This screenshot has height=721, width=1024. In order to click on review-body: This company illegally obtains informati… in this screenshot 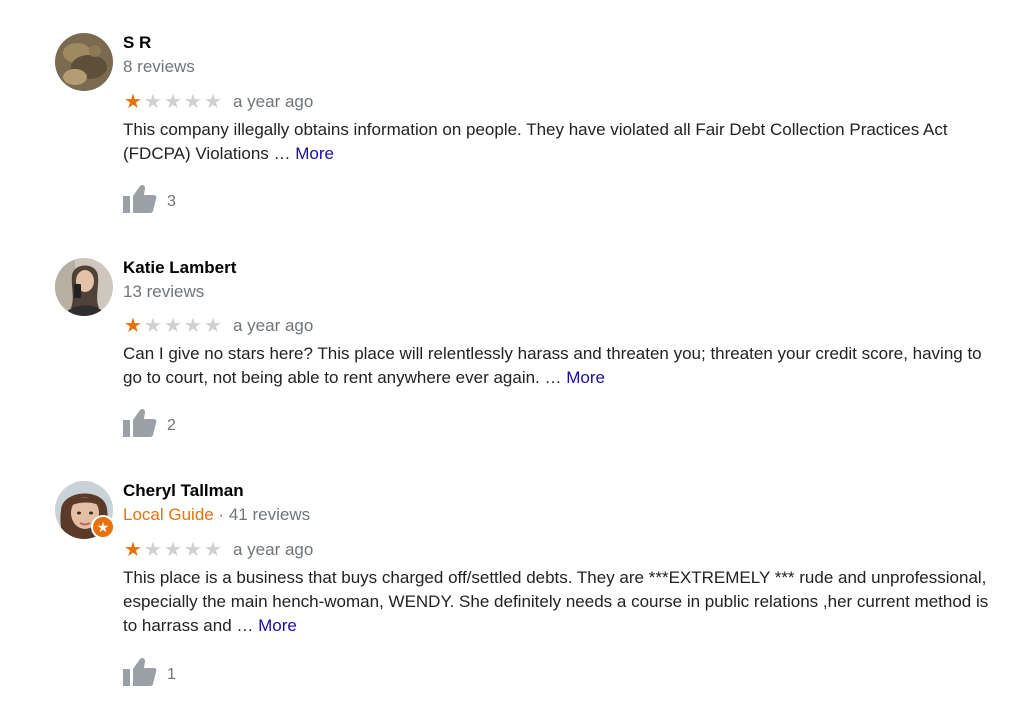, I will do `click(535, 141)`.